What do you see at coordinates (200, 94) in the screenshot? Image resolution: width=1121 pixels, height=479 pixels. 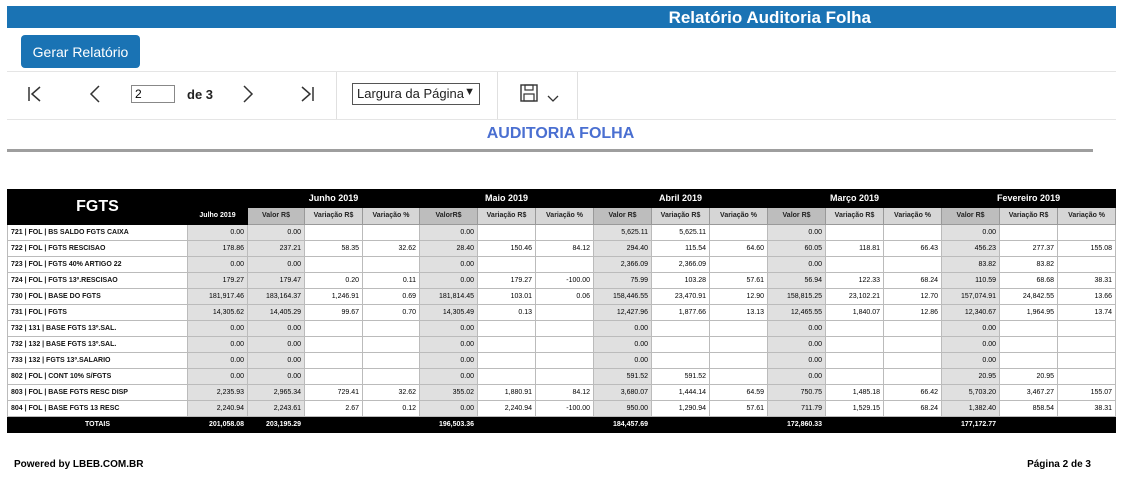 I see `page-count-label: de 3` at bounding box center [200, 94].